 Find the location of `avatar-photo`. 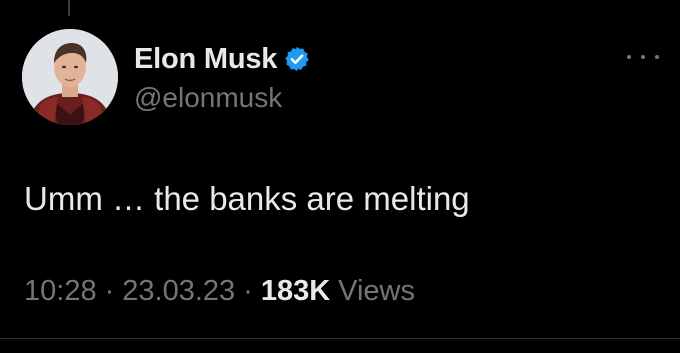

avatar-photo is located at coordinates (70, 77).